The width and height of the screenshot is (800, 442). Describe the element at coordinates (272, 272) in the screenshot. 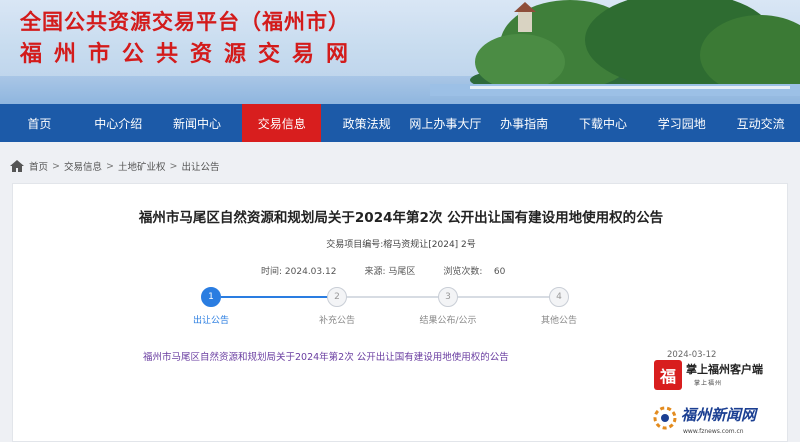

I see `time-label: 时间:` at that location.